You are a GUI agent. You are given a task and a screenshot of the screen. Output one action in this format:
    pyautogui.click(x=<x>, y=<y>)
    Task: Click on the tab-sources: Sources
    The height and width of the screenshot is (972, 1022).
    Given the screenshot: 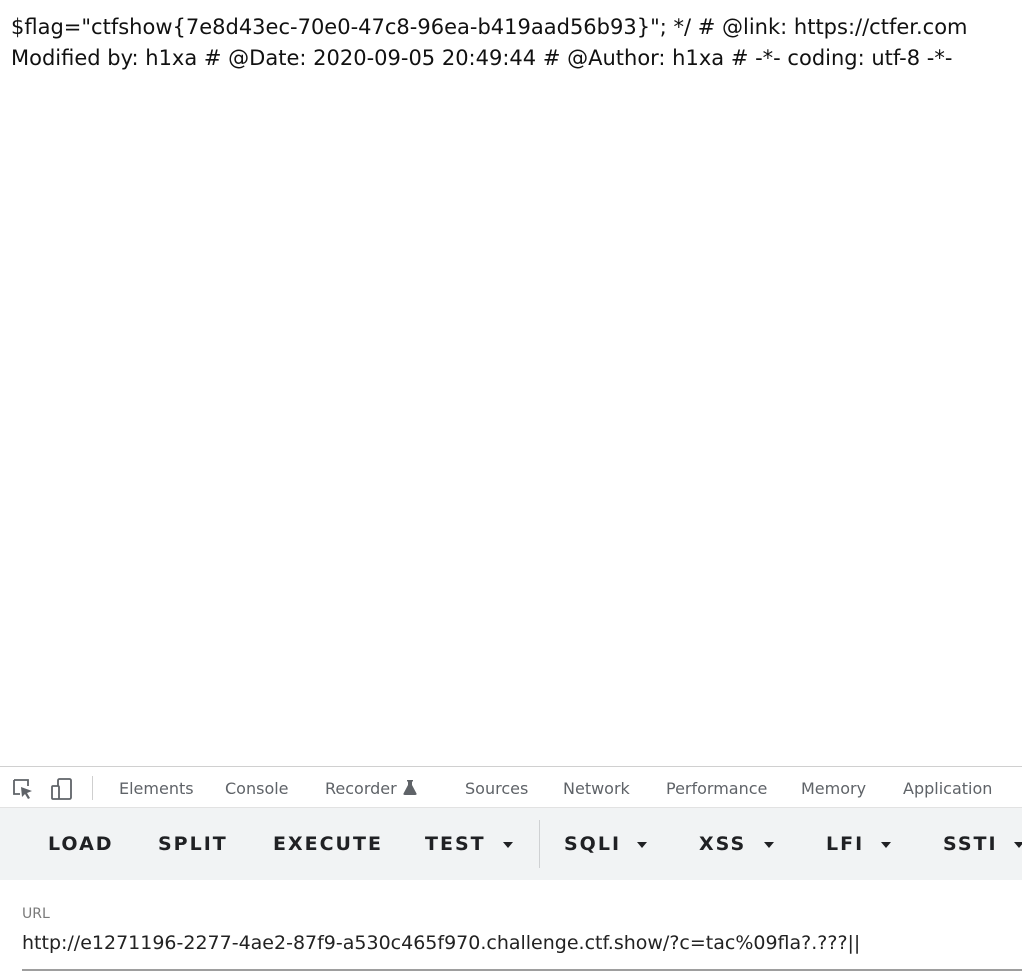 What is the action you would take?
    pyautogui.click(x=496, y=788)
    